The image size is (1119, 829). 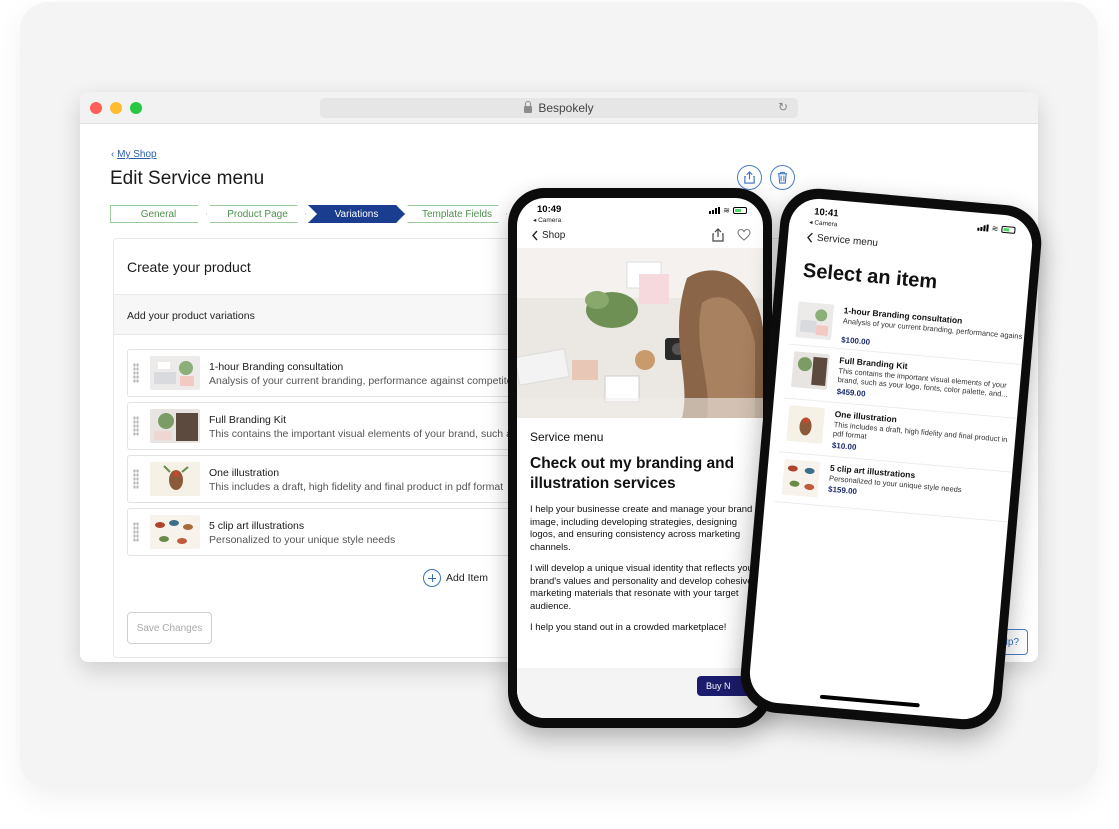 I want to click on item-description: Personalized to your unique style needs, so click(x=302, y=540).